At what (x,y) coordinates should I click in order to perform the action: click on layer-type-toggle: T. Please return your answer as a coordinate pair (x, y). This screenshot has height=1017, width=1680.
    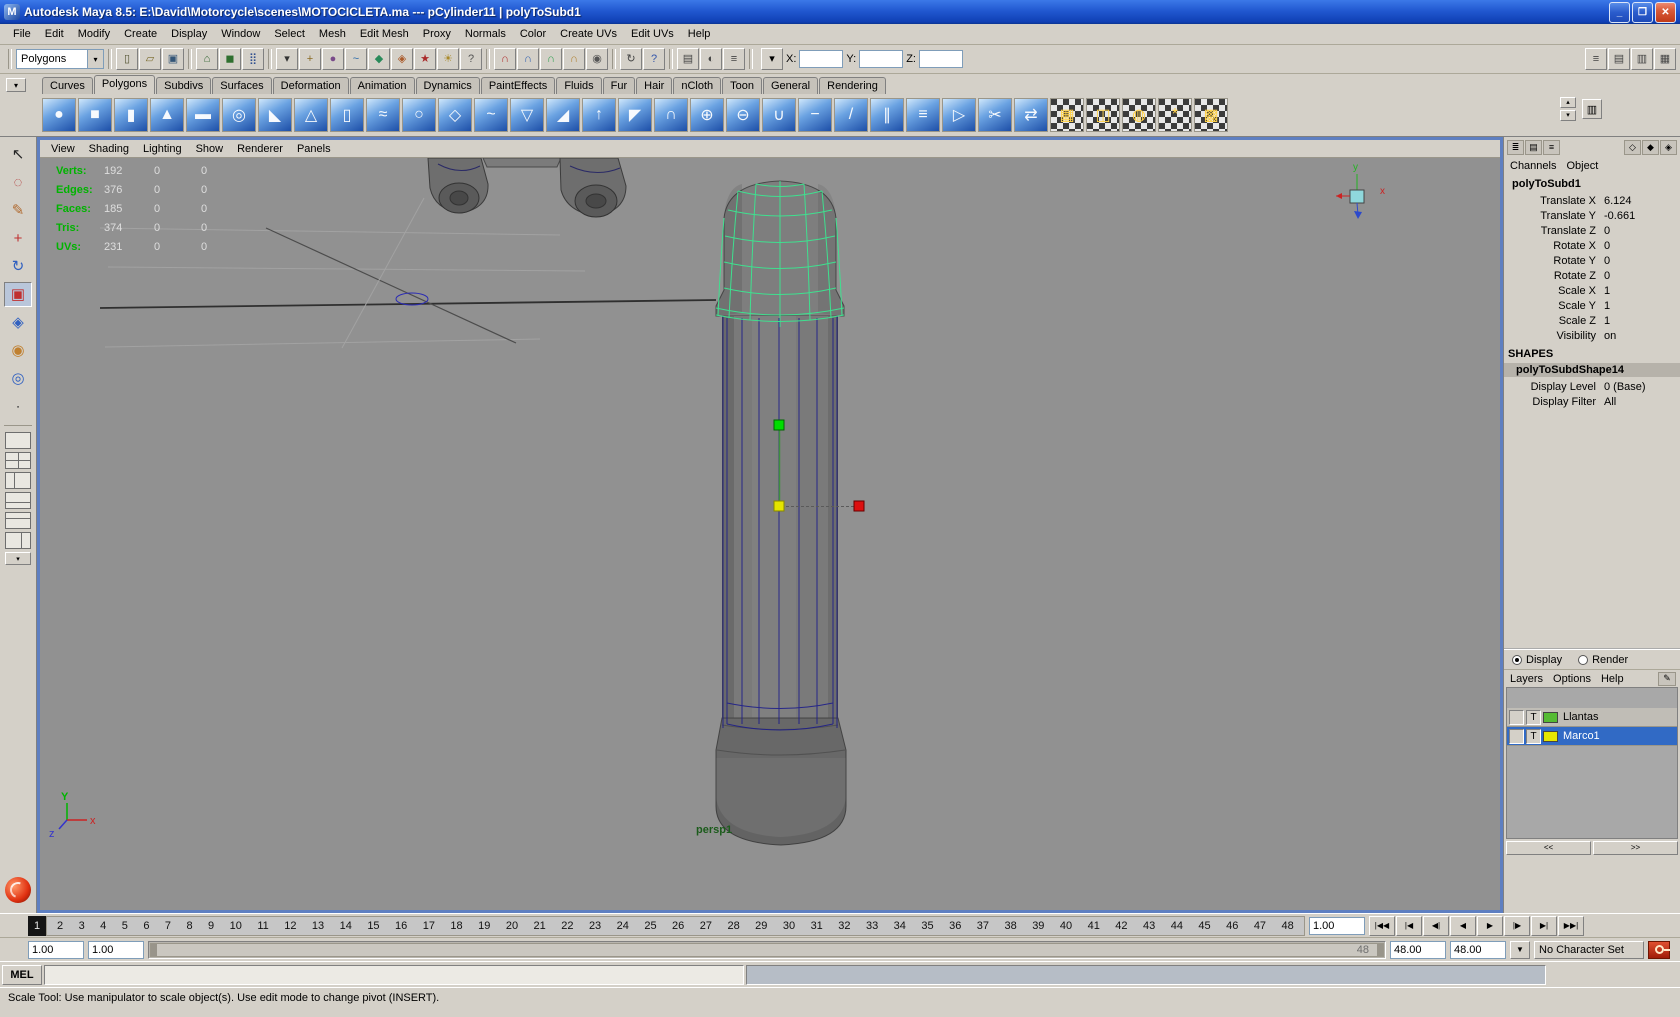
    Looking at the image, I should click on (1533, 717).